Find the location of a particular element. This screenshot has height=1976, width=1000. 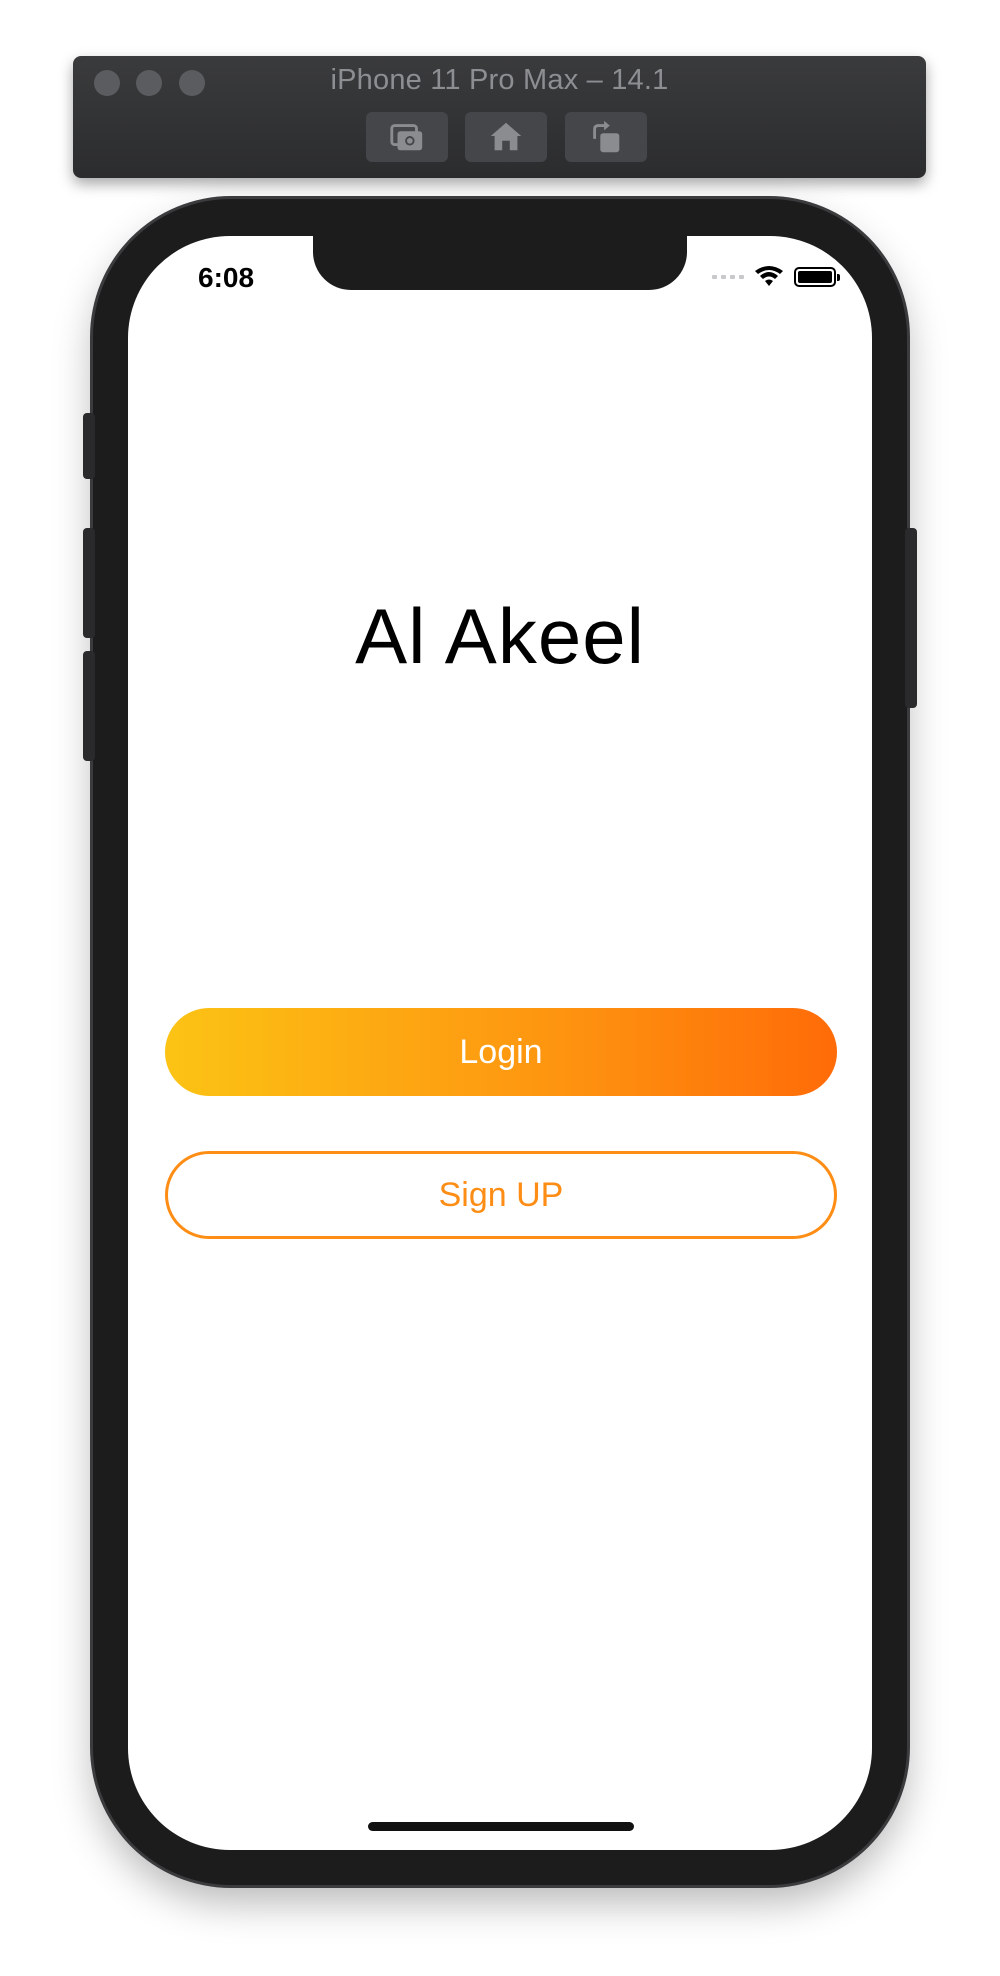

simulator-title: iPhone 11 Pro Max – 14.1 is located at coordinates (499, 80).